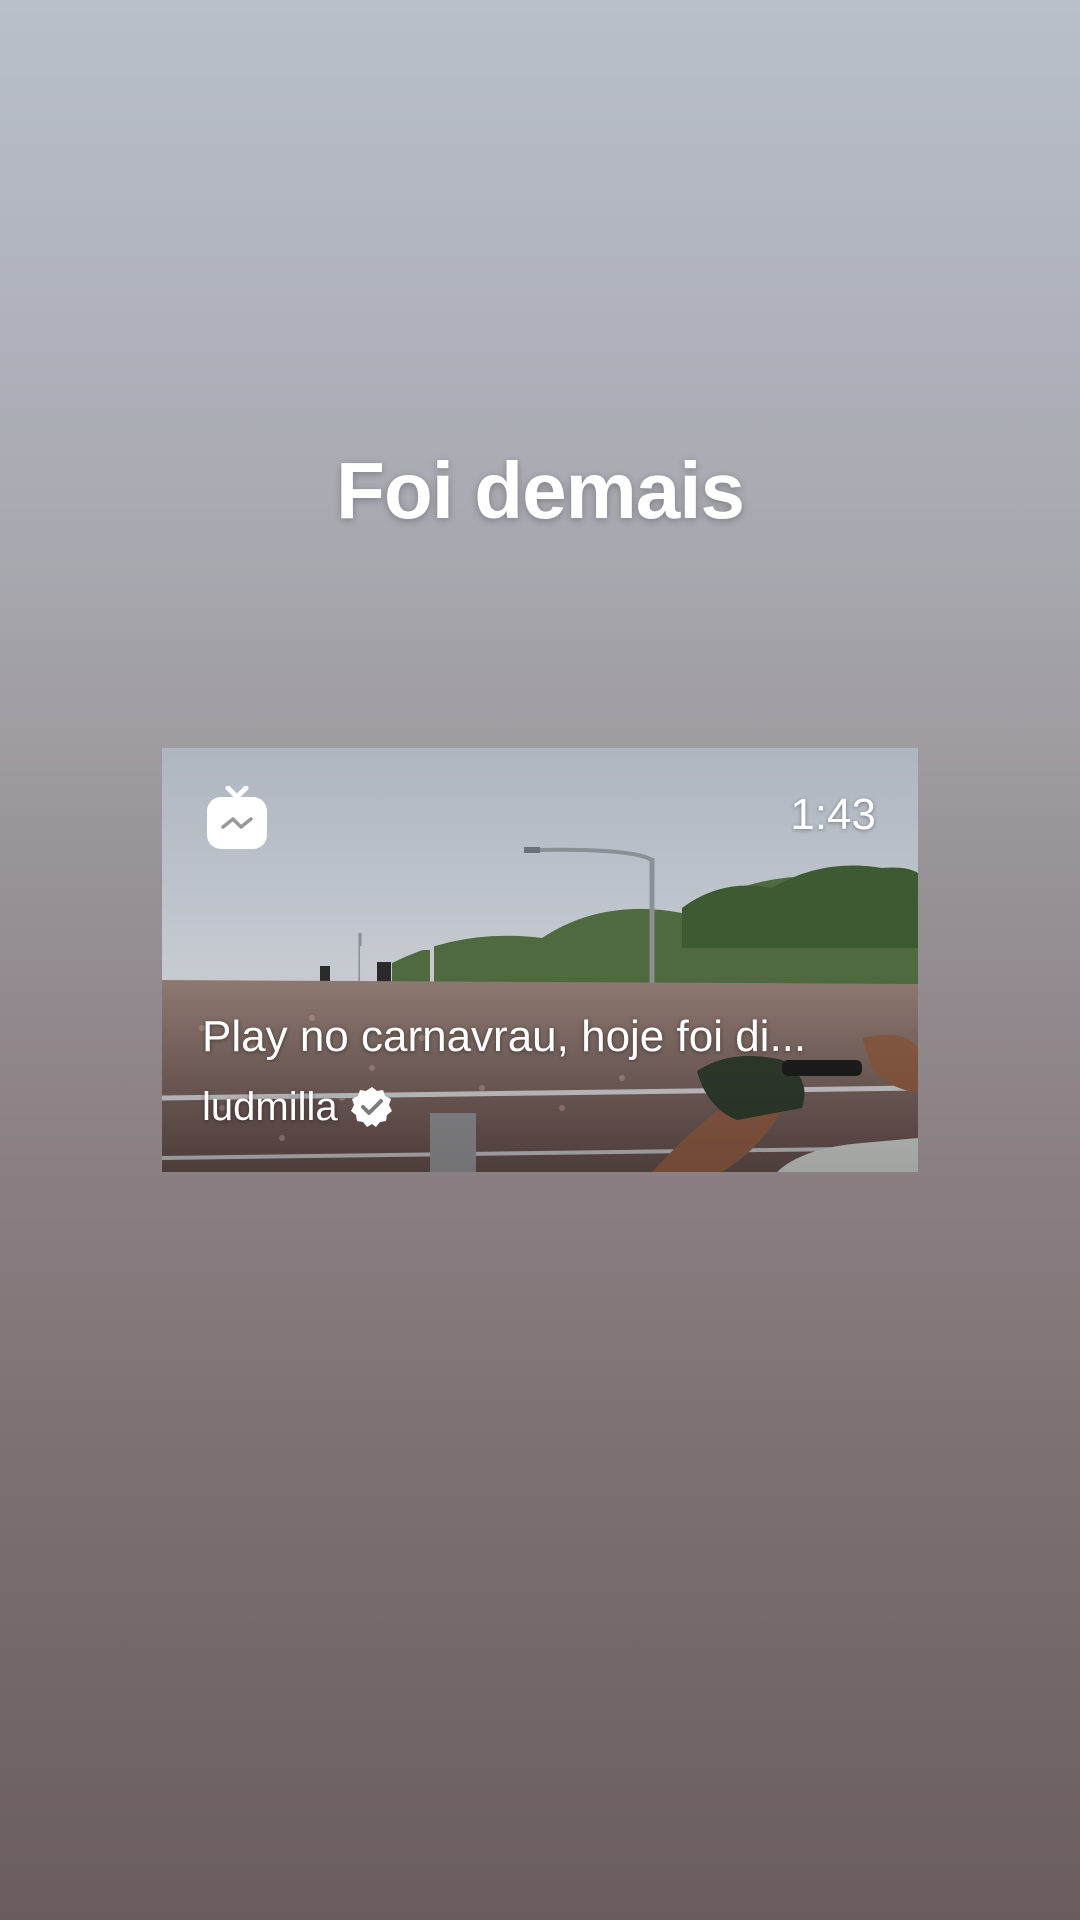  I want to click on video-duration: 1:43, so click(833, 814).